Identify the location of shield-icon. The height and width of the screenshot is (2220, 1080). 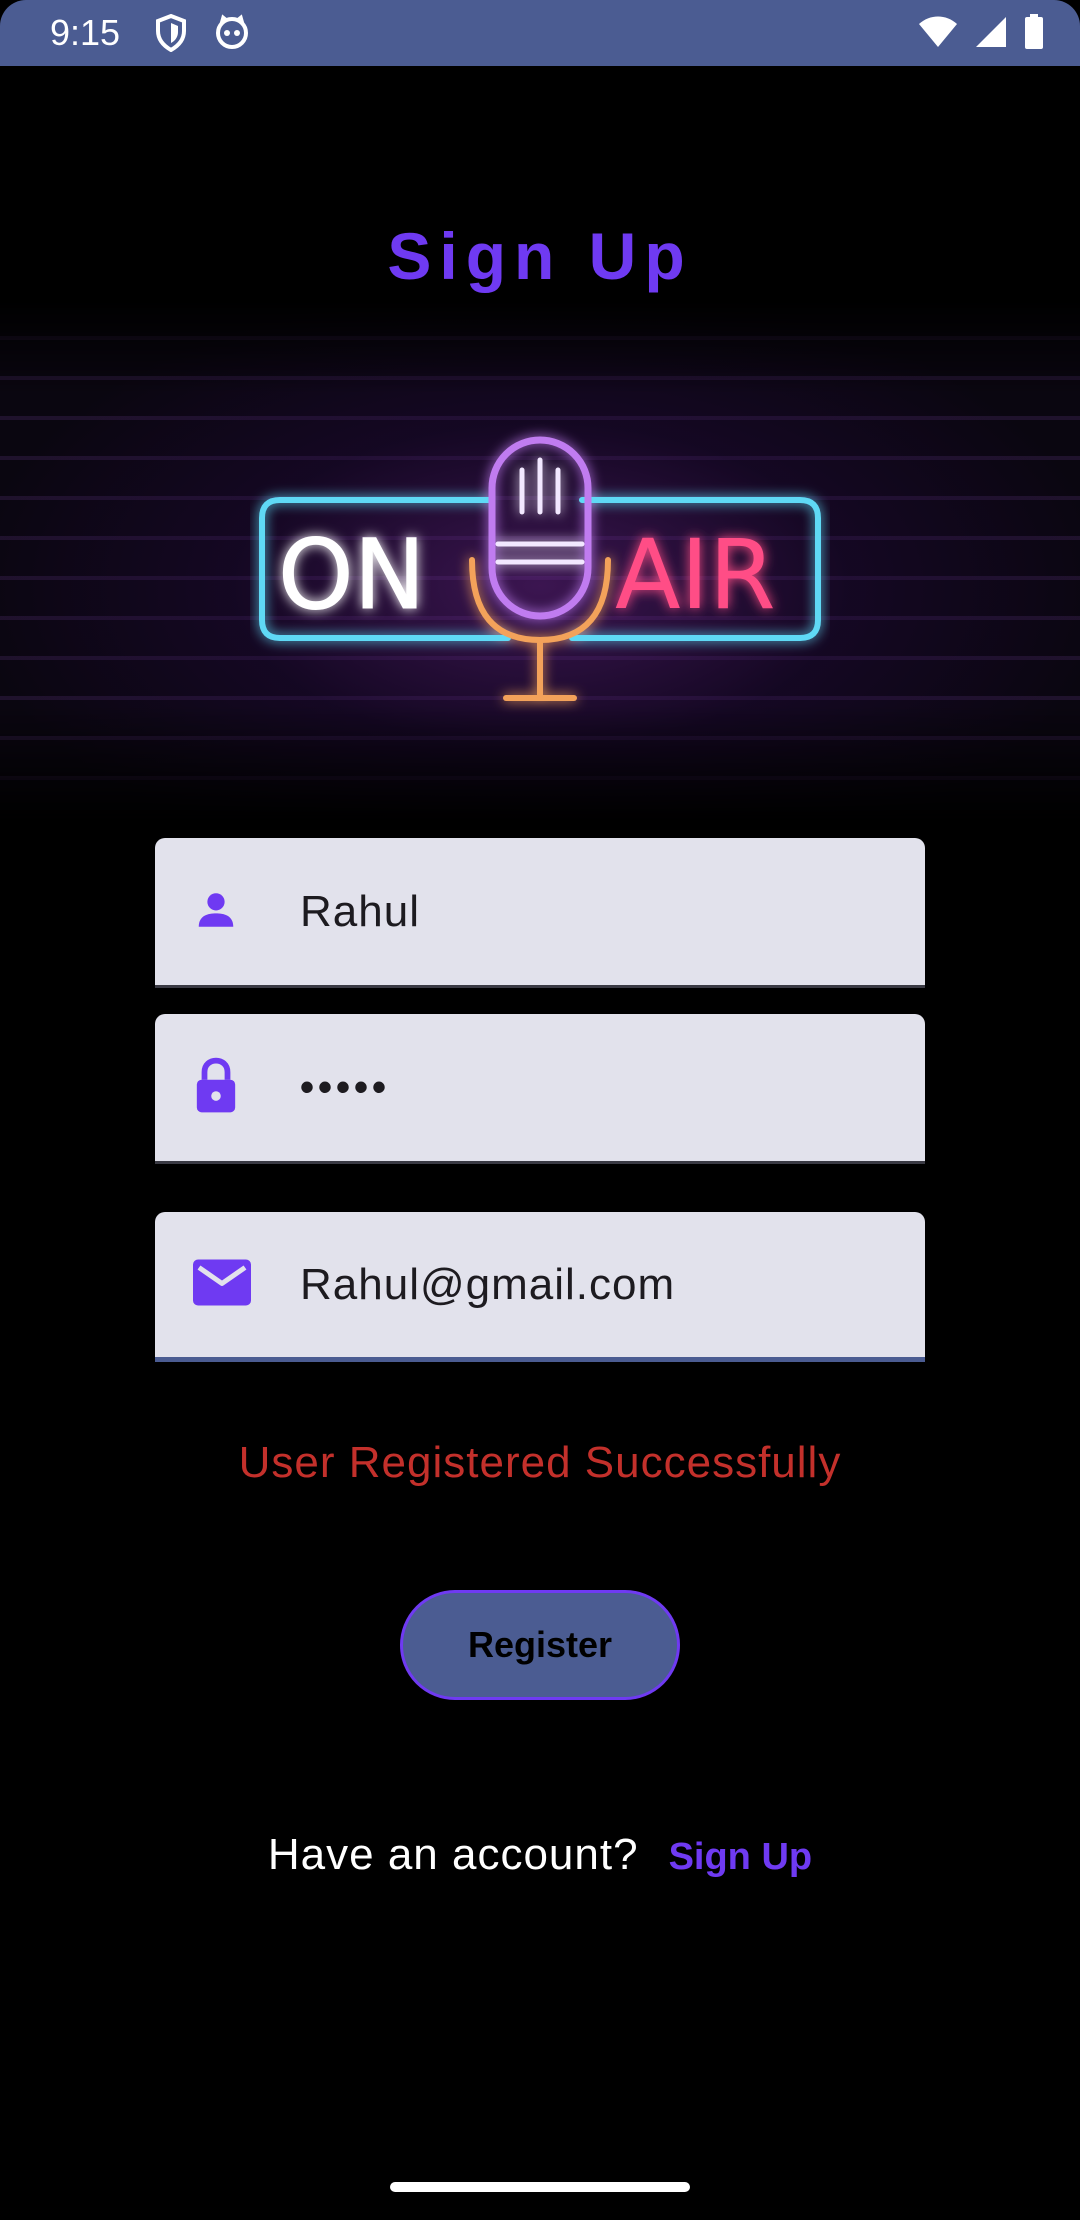
(171, 35).